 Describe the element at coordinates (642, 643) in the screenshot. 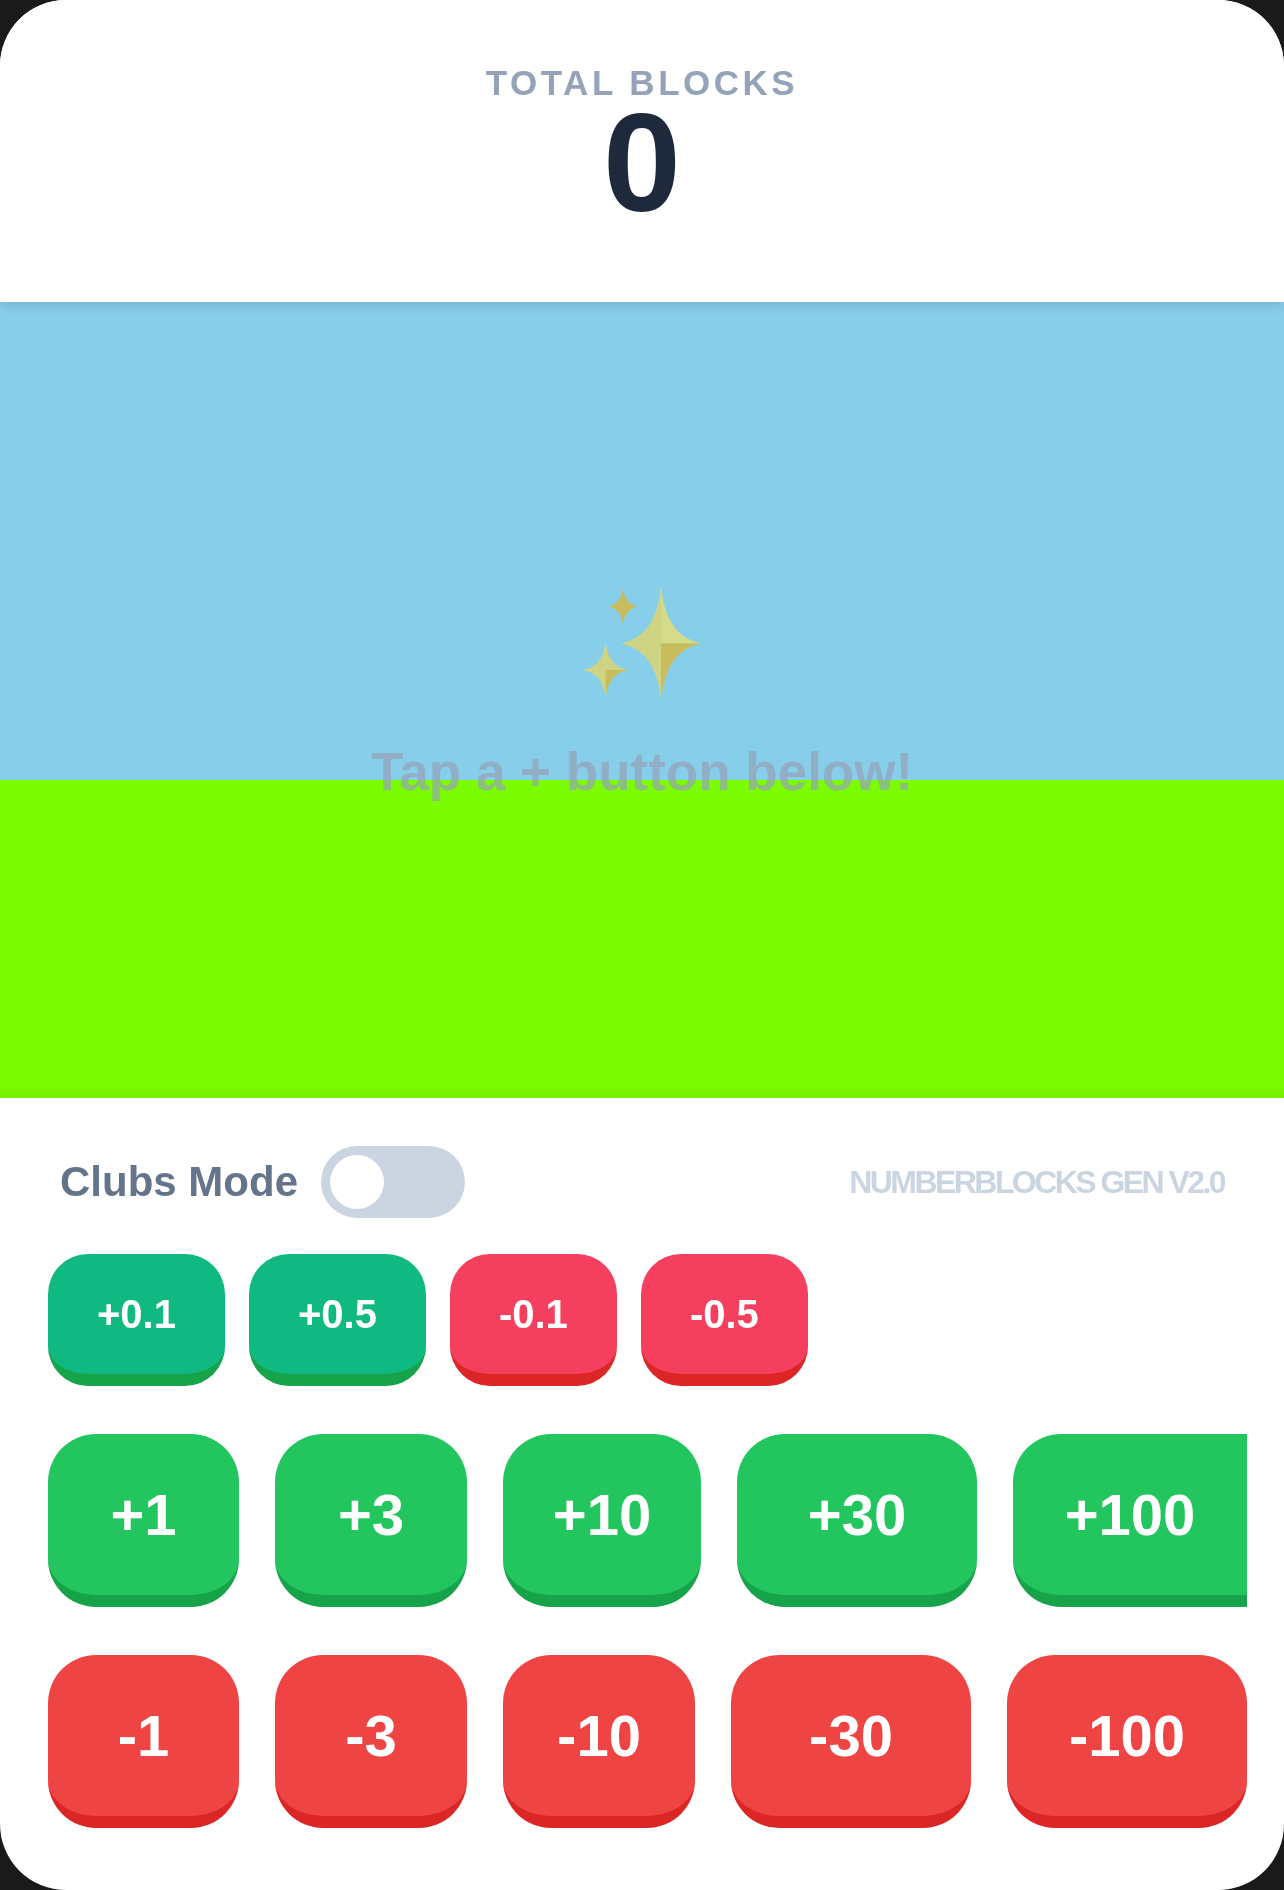

I see `sparkles-icon` at that location.